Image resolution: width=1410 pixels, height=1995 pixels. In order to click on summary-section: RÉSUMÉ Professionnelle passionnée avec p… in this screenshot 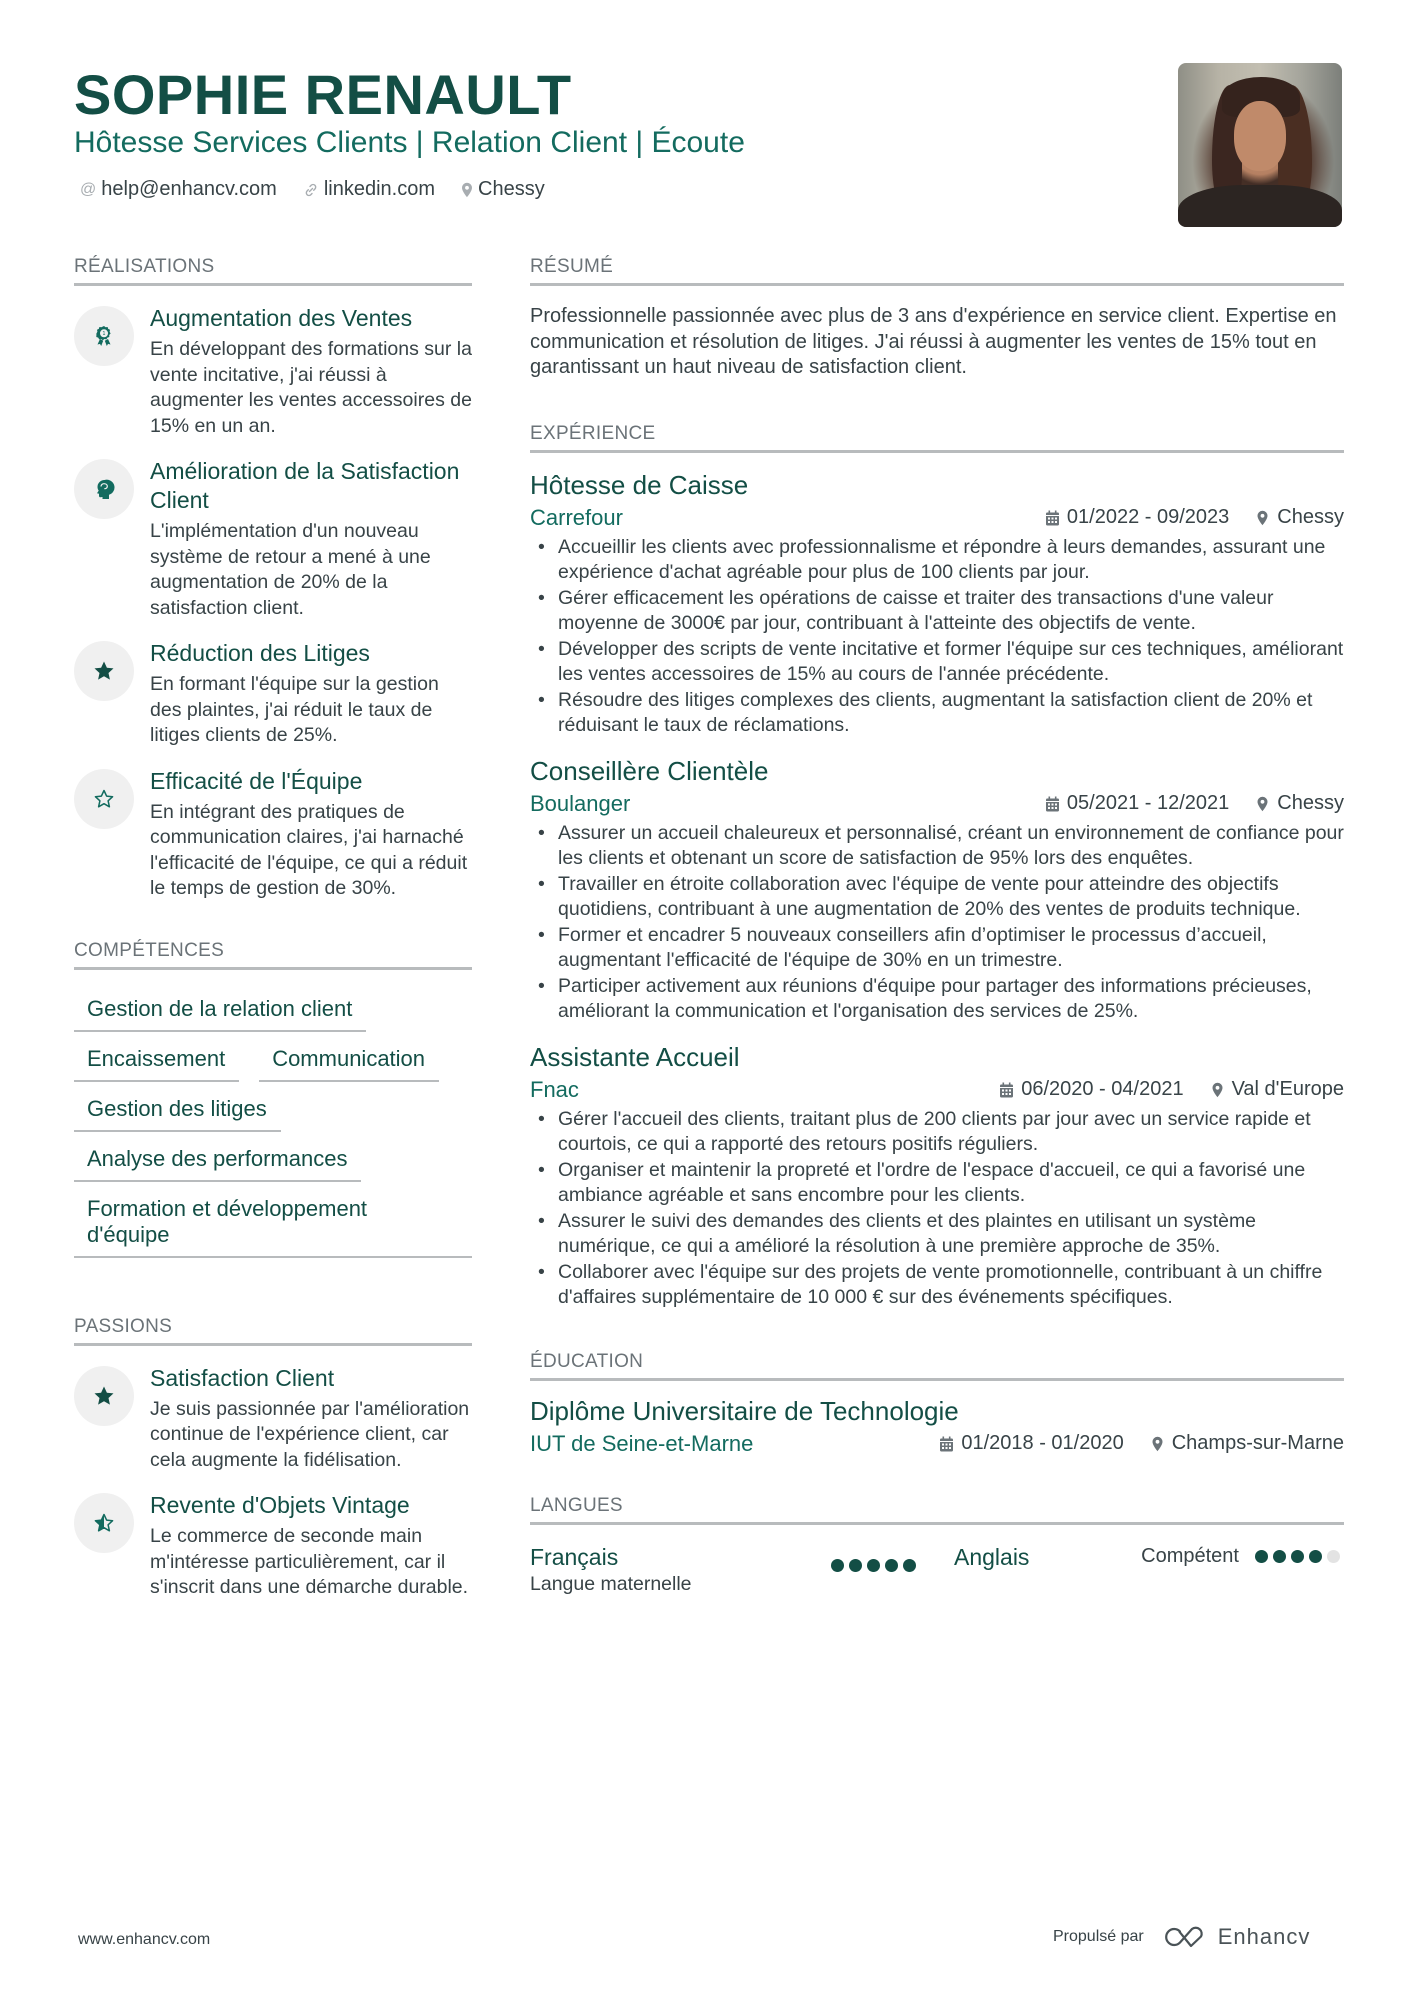, I will do `click(937, 318)`.